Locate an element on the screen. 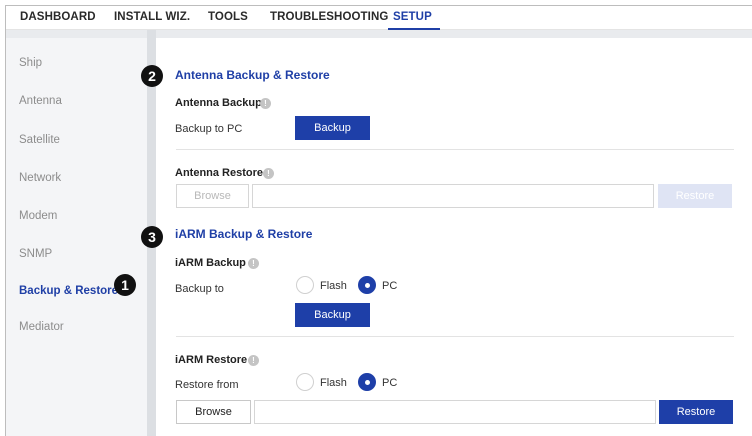 This screenshot has width=752, height=436. sidebar-item-modem: Modem is located at coordinates (38, 216).